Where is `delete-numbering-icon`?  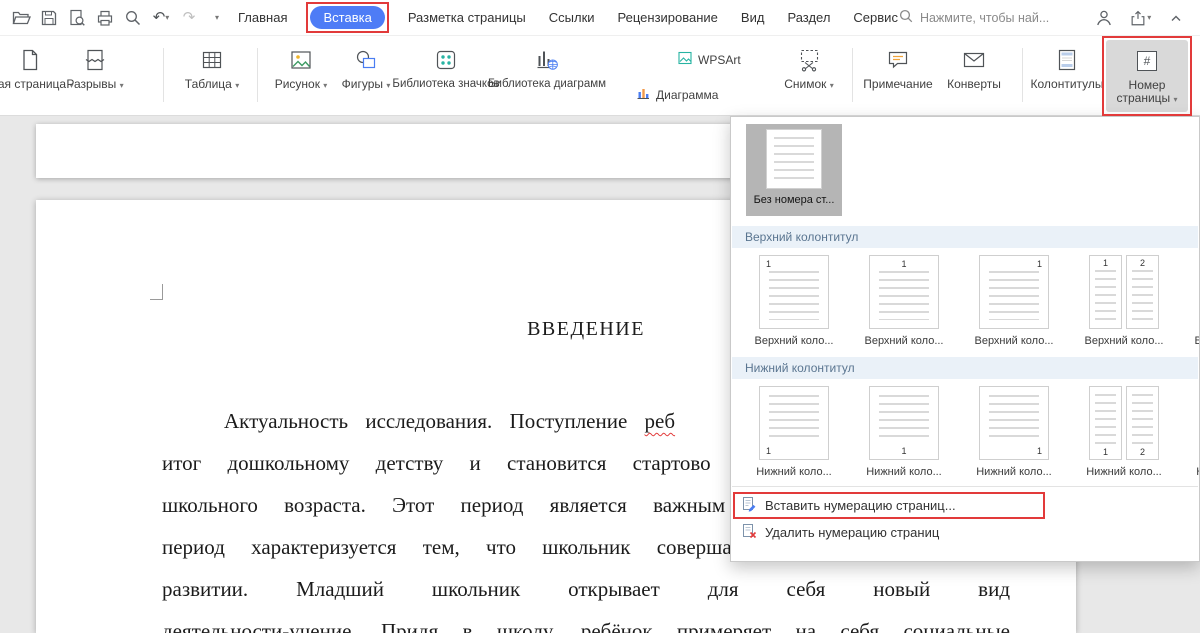
delete-numbering-icon is located at coordinates (749, 532).